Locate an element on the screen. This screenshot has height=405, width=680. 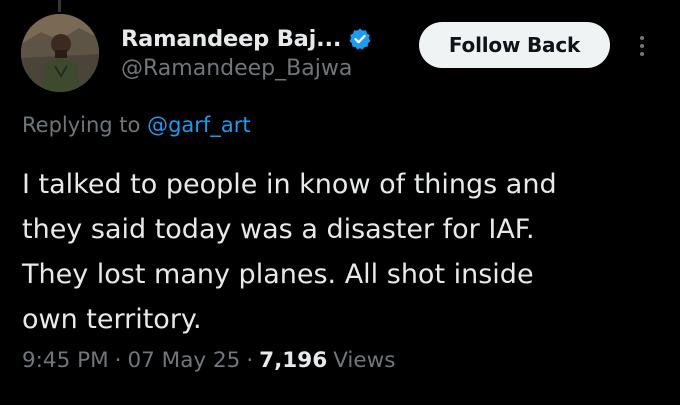
replying-to: Replying to @garf_art is located at coordinates (136, 125).